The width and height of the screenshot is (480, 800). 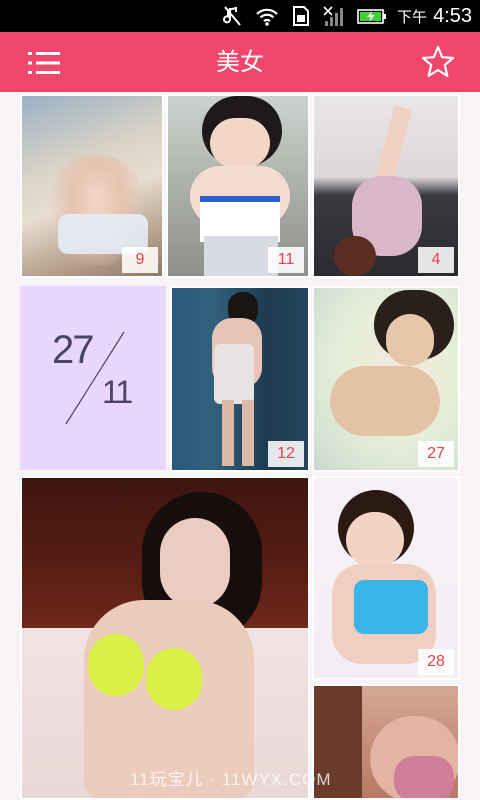 I want to click on album-tile: 9, so click(x=92, y=186).